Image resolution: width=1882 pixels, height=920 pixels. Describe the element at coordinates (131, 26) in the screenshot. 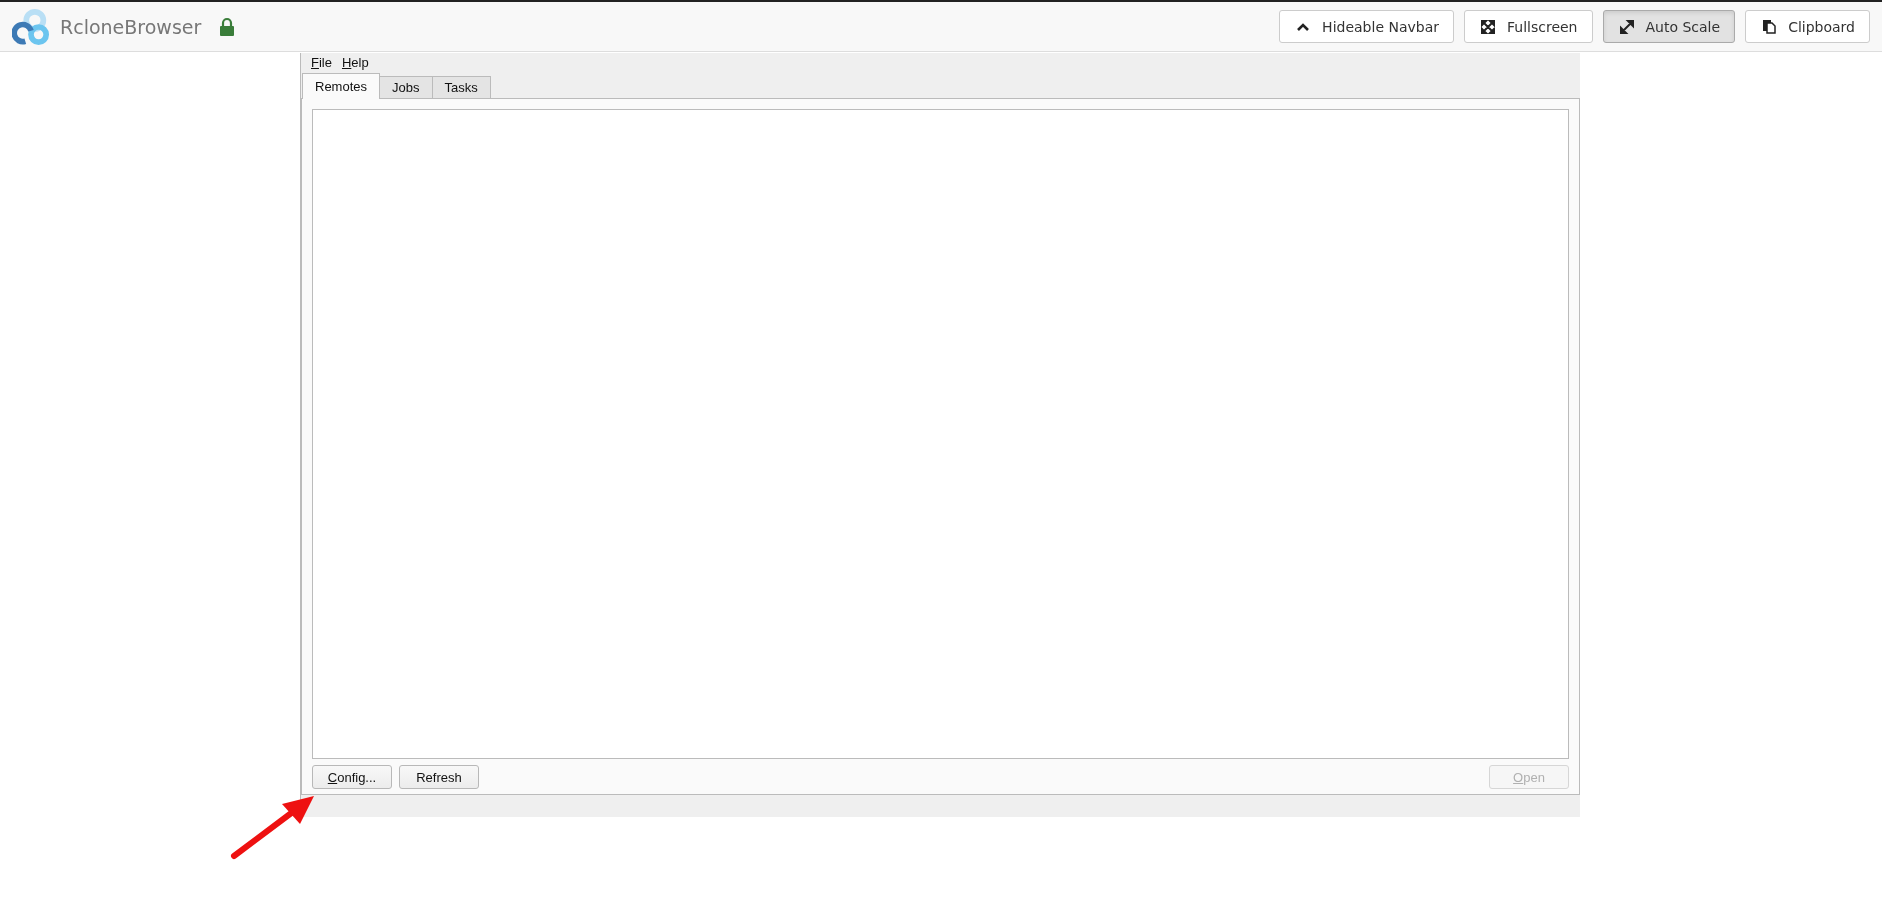

I see `app-title: RcloneBrowser` at that location.